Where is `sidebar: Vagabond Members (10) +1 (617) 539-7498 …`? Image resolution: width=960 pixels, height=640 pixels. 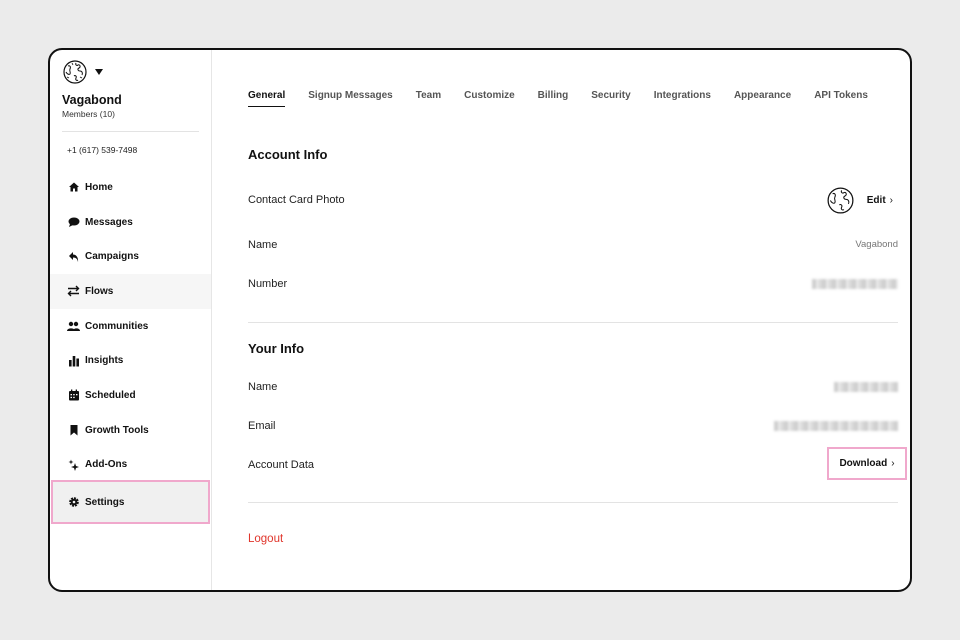 sidebar: Vagabond Members (10) +1 (617) 539-7498 … is located at coordinates (131, 320).